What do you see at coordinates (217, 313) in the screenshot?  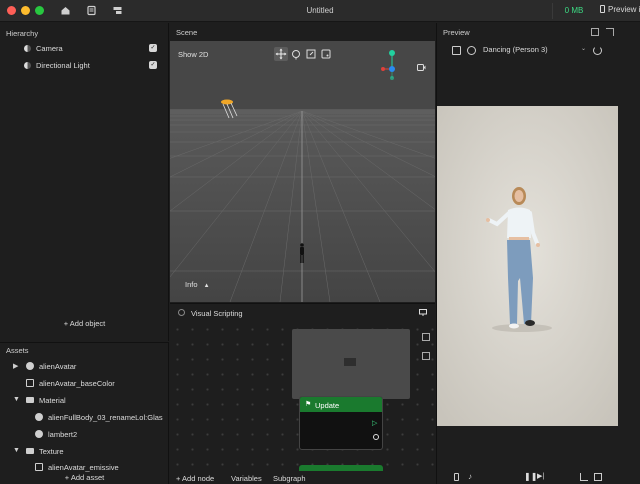 I see `visual-scripting-title: Visual Scripting` at bounding box center [217, 313].